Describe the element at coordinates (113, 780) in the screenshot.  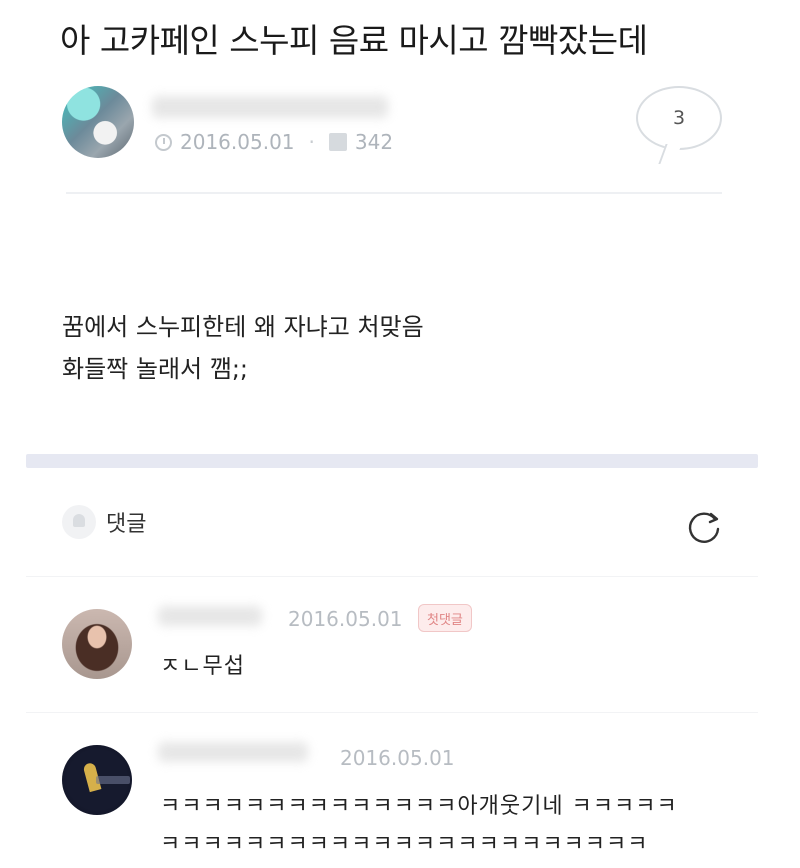
I see `avatar-caption` at that location.